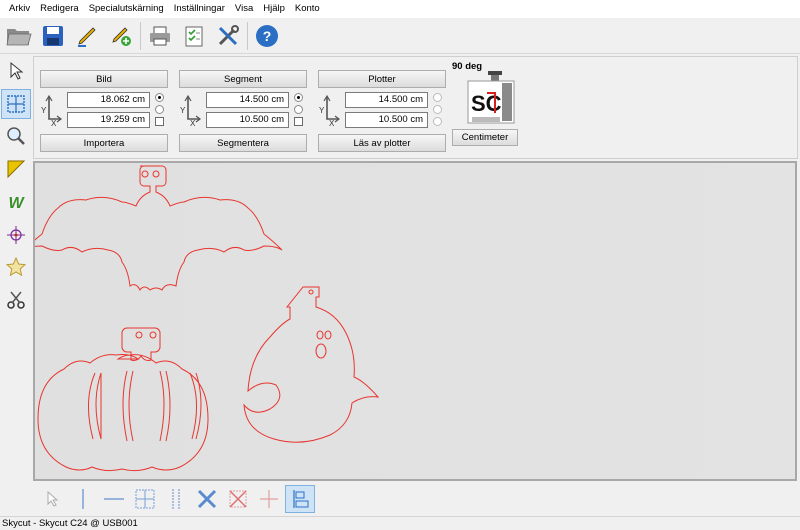 The height and width of the screenshot is (530, 800). I want to click on printer-icon, so click(160, 35).